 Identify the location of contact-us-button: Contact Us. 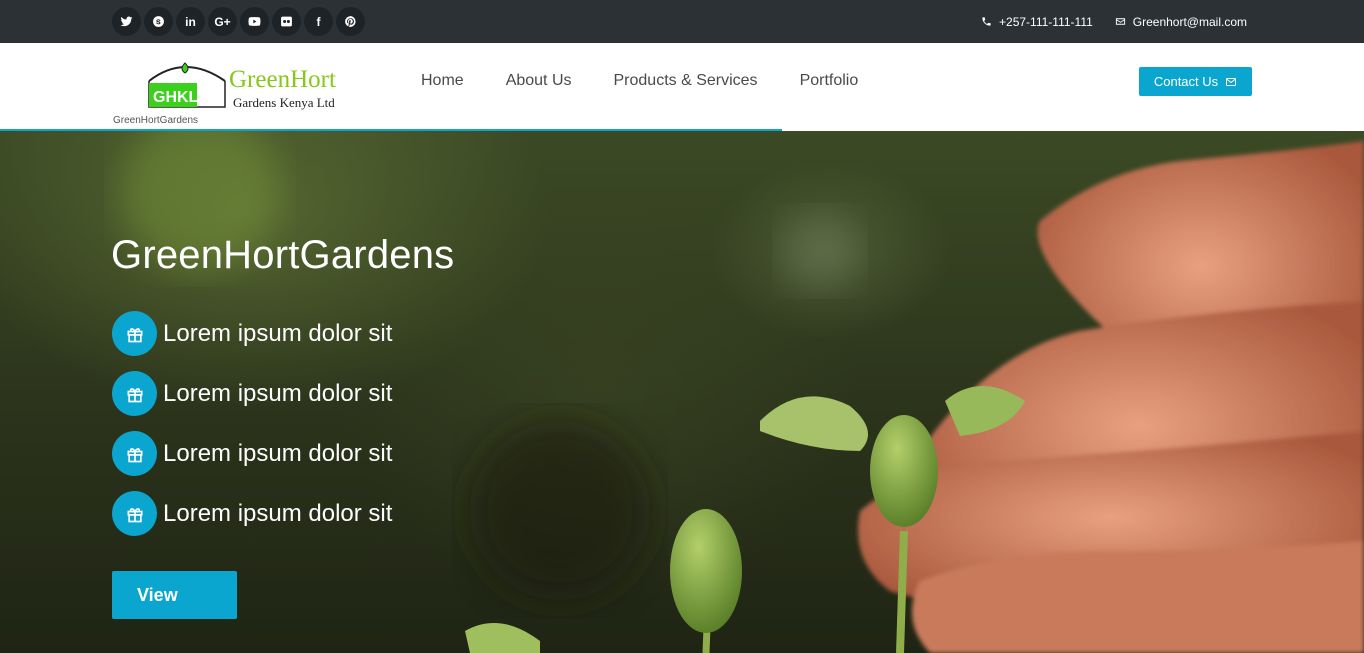
(1195, 81).